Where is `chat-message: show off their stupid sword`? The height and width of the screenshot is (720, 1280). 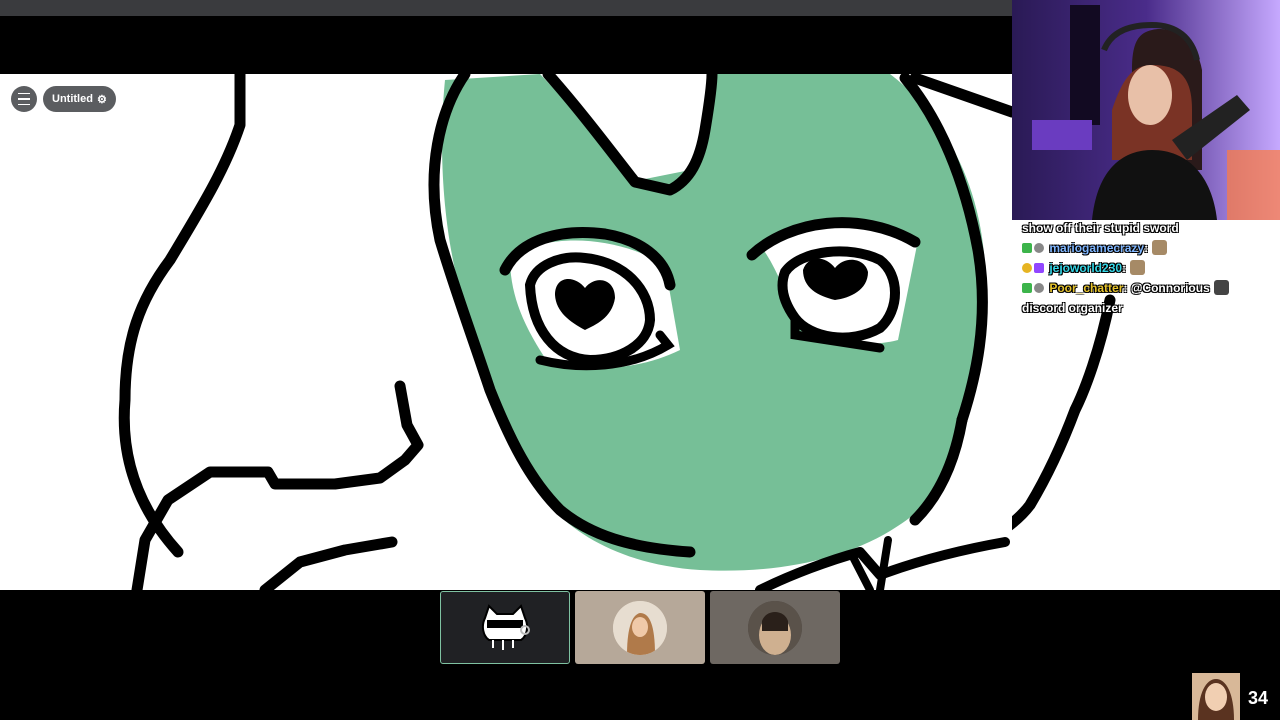
chat-message: show off their stupid sword is located at coordinates (1147, 228).